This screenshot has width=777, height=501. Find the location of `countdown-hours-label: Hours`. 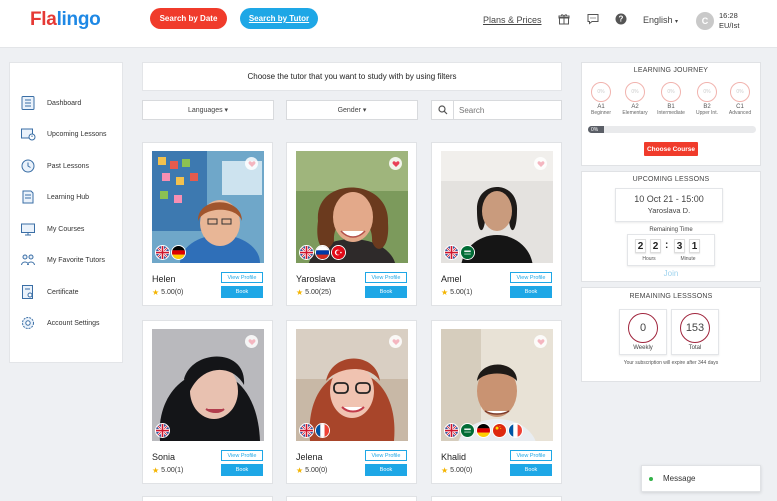

countdown-hours-label: Hours is located at coordinates (649, 259).